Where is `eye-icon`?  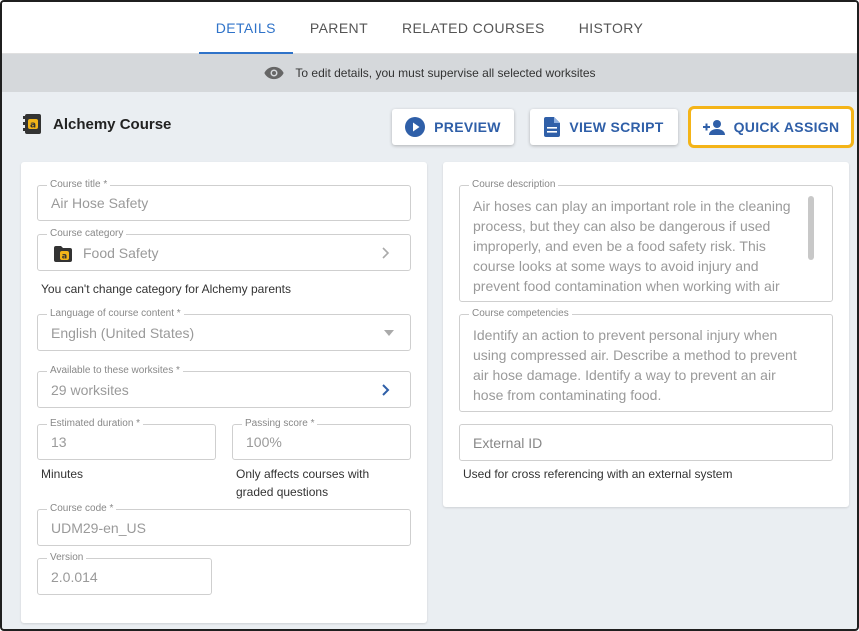 eye-icon is located at coordinates (274, 73).